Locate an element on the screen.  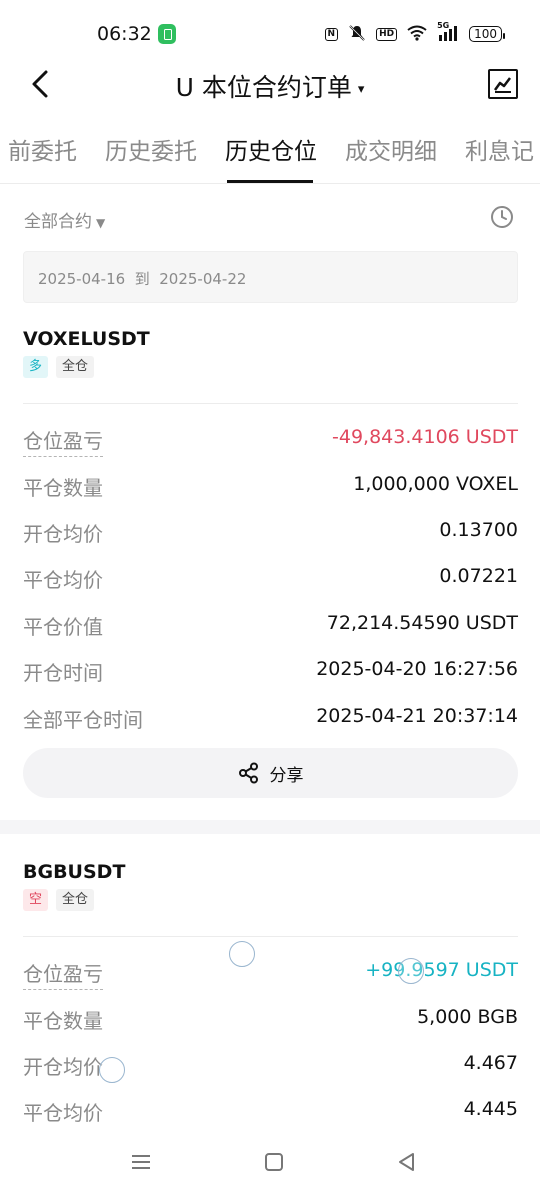
hd-icon: HD is located at coordinates (387, 34).